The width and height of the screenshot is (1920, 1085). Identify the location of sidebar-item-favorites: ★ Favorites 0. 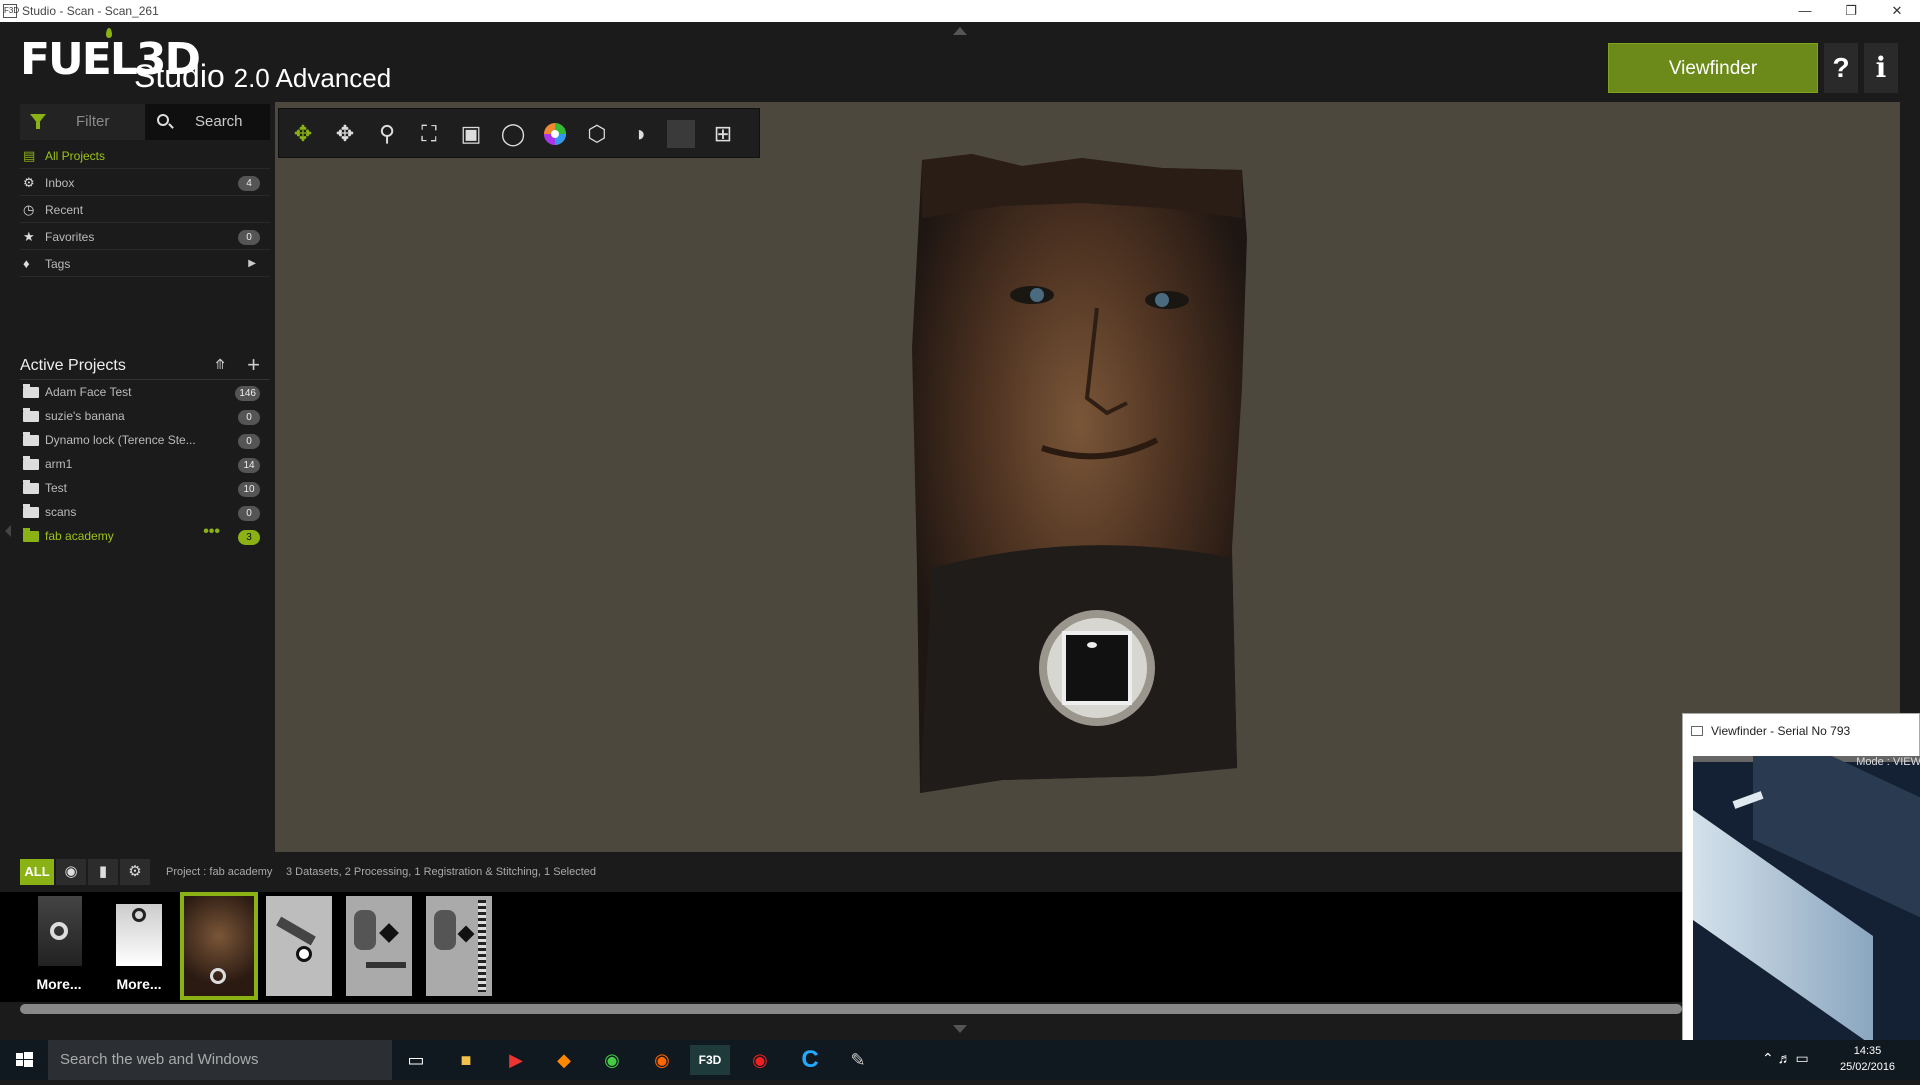
(145, 237).